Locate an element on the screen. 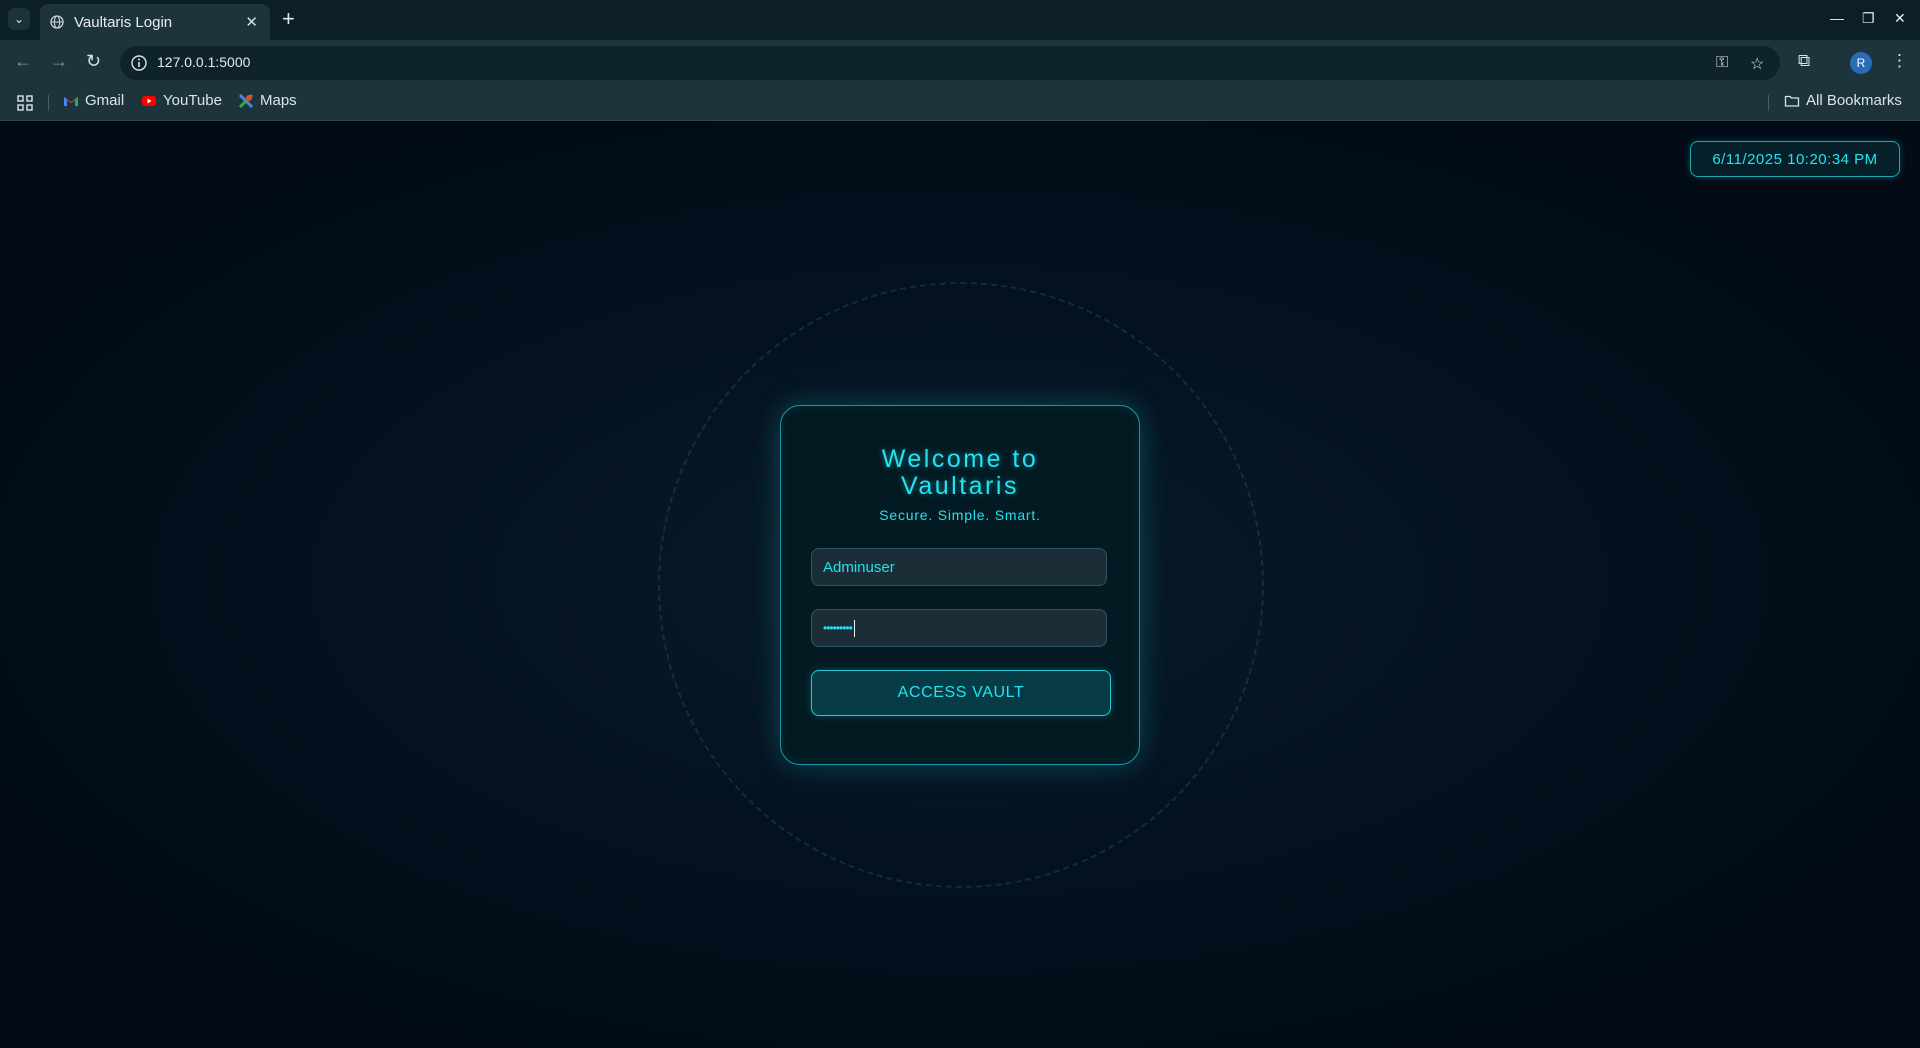 The height and width of the screenshot is (1048, 1920). datetime-badge: 6/11/2025 10:20:34 PM is located at coordinates (1795, 159).